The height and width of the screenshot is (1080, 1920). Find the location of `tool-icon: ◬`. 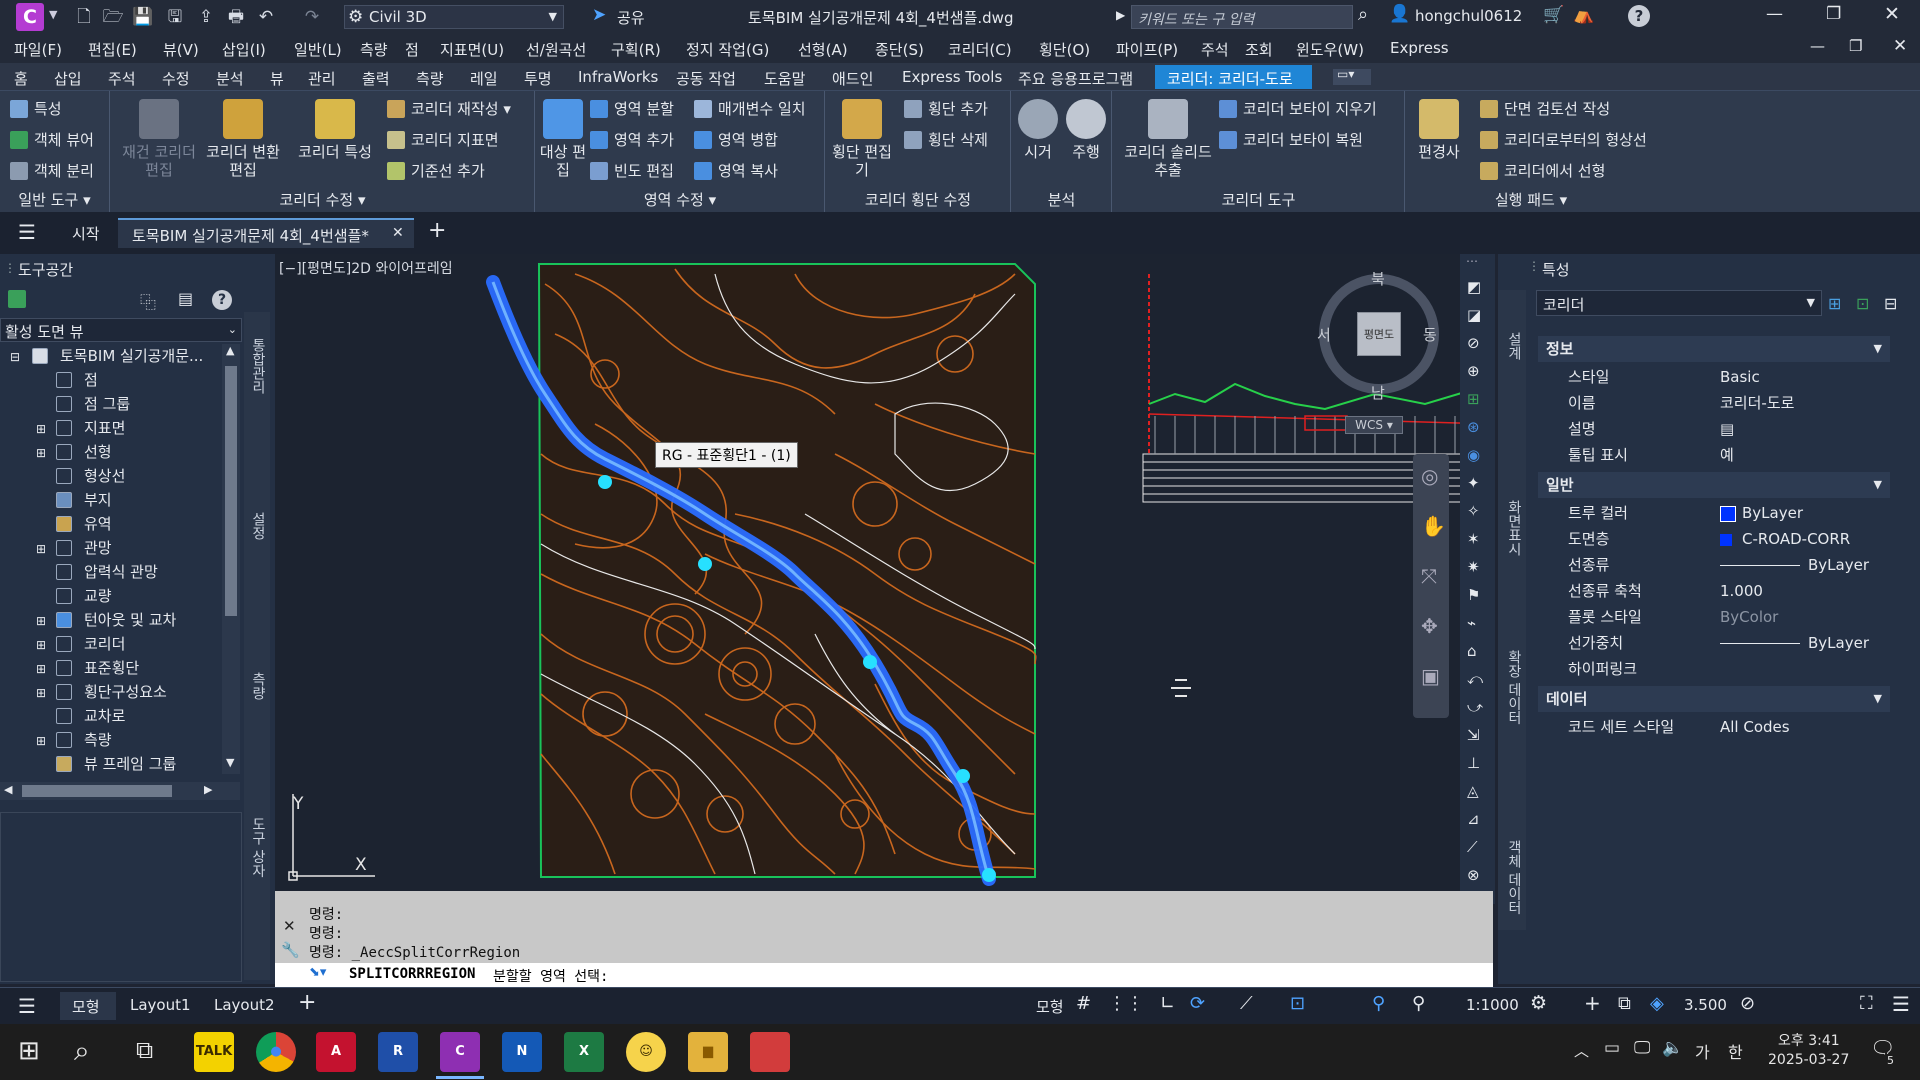

tool-icon: ◬ is located at coordinates (1473, 791).